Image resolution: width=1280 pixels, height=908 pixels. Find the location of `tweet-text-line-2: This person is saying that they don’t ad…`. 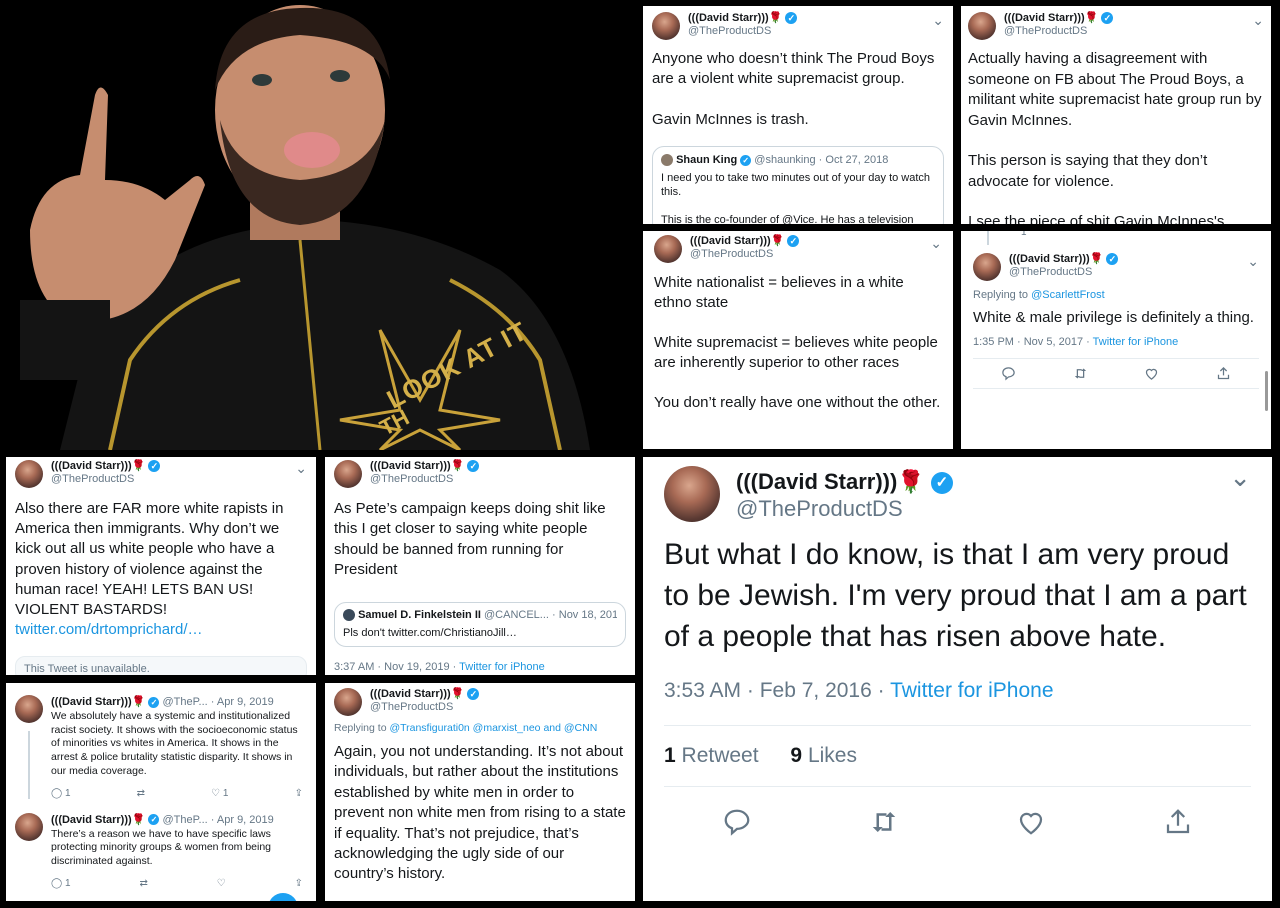

tweet-text-line-2: This person is saying that they don’t ad… is located at coordinates (1088, 171).